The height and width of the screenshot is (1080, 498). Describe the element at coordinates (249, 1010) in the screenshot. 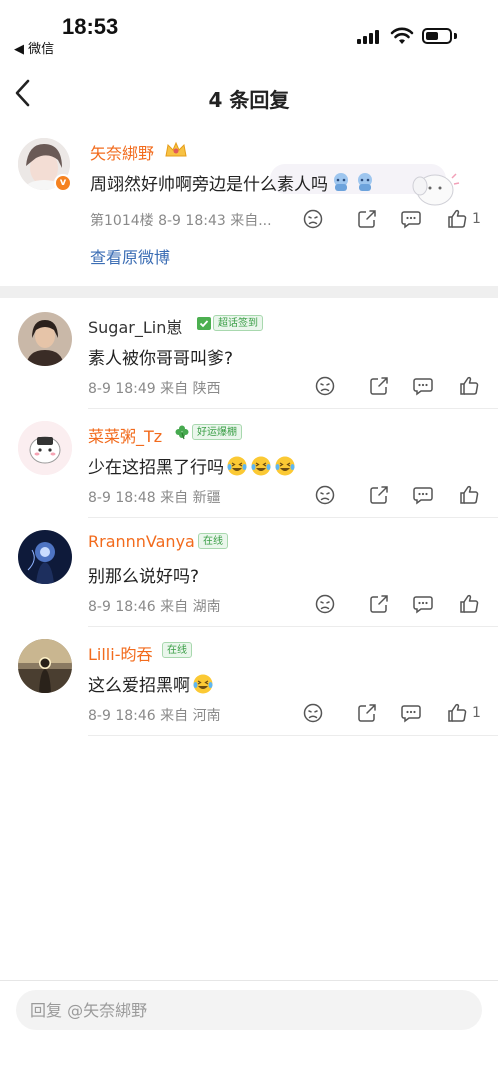

I see `reply-input` at that location.